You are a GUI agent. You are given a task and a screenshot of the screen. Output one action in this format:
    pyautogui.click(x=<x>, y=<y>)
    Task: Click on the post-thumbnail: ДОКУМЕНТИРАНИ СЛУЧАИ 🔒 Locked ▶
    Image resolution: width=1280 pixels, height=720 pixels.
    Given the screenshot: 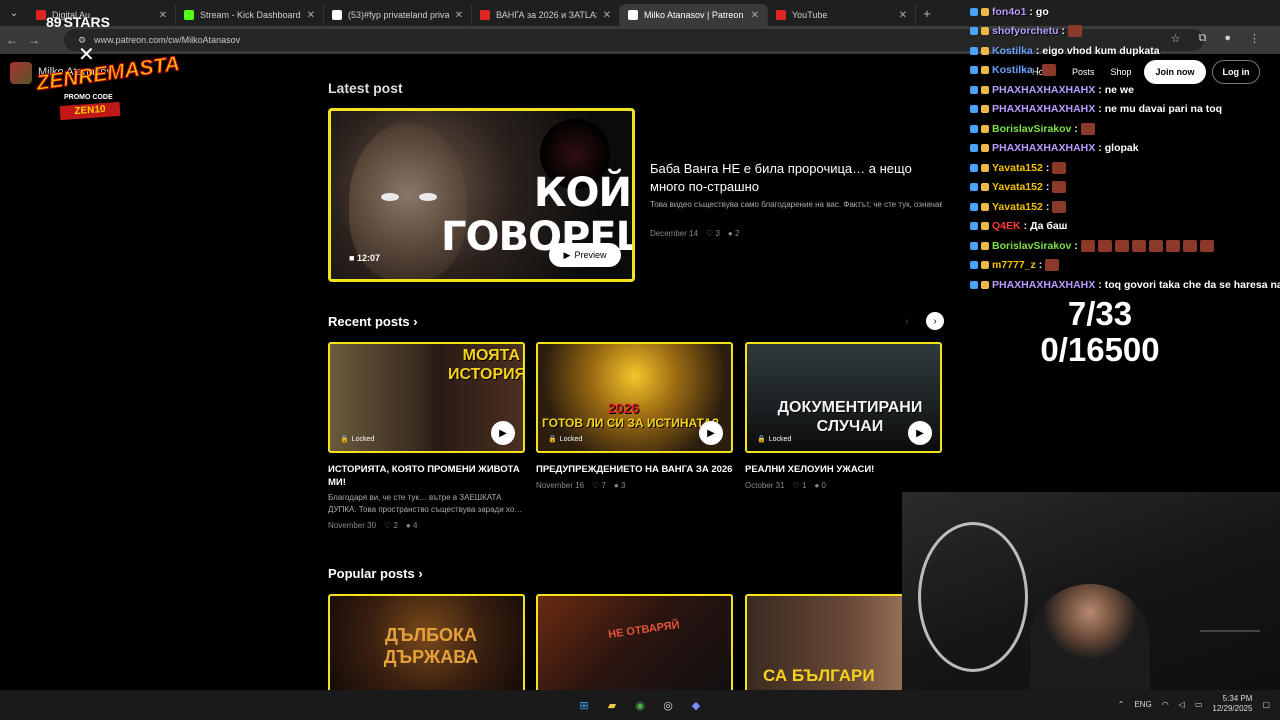 What is the action you would take?
    pyautogui.click(x=843, y=397)
    